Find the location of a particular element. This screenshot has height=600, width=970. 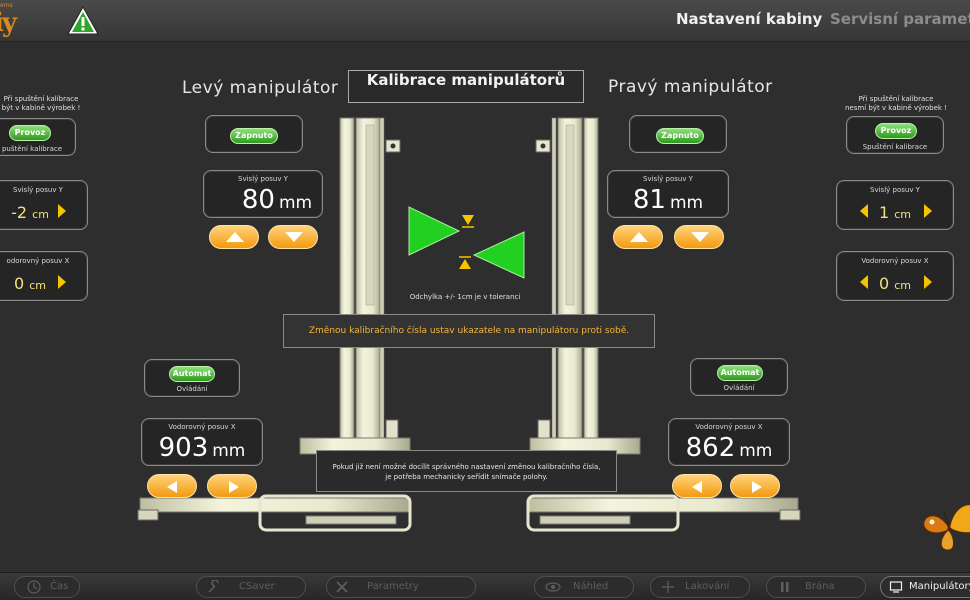

nav-csaver: CSaver is located at coordinates (251, 587).